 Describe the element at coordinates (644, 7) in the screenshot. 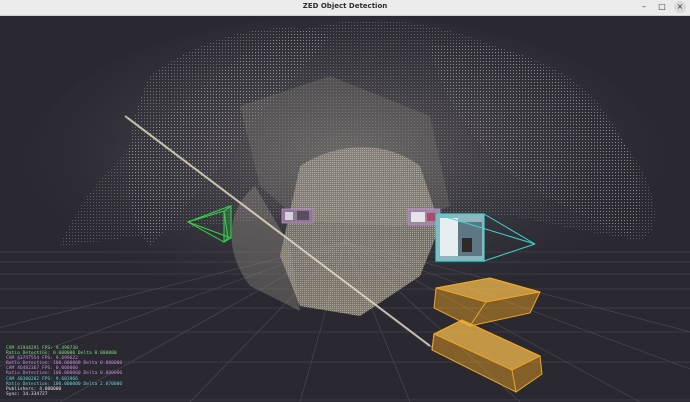

I see `minimize-button: –` at that location.